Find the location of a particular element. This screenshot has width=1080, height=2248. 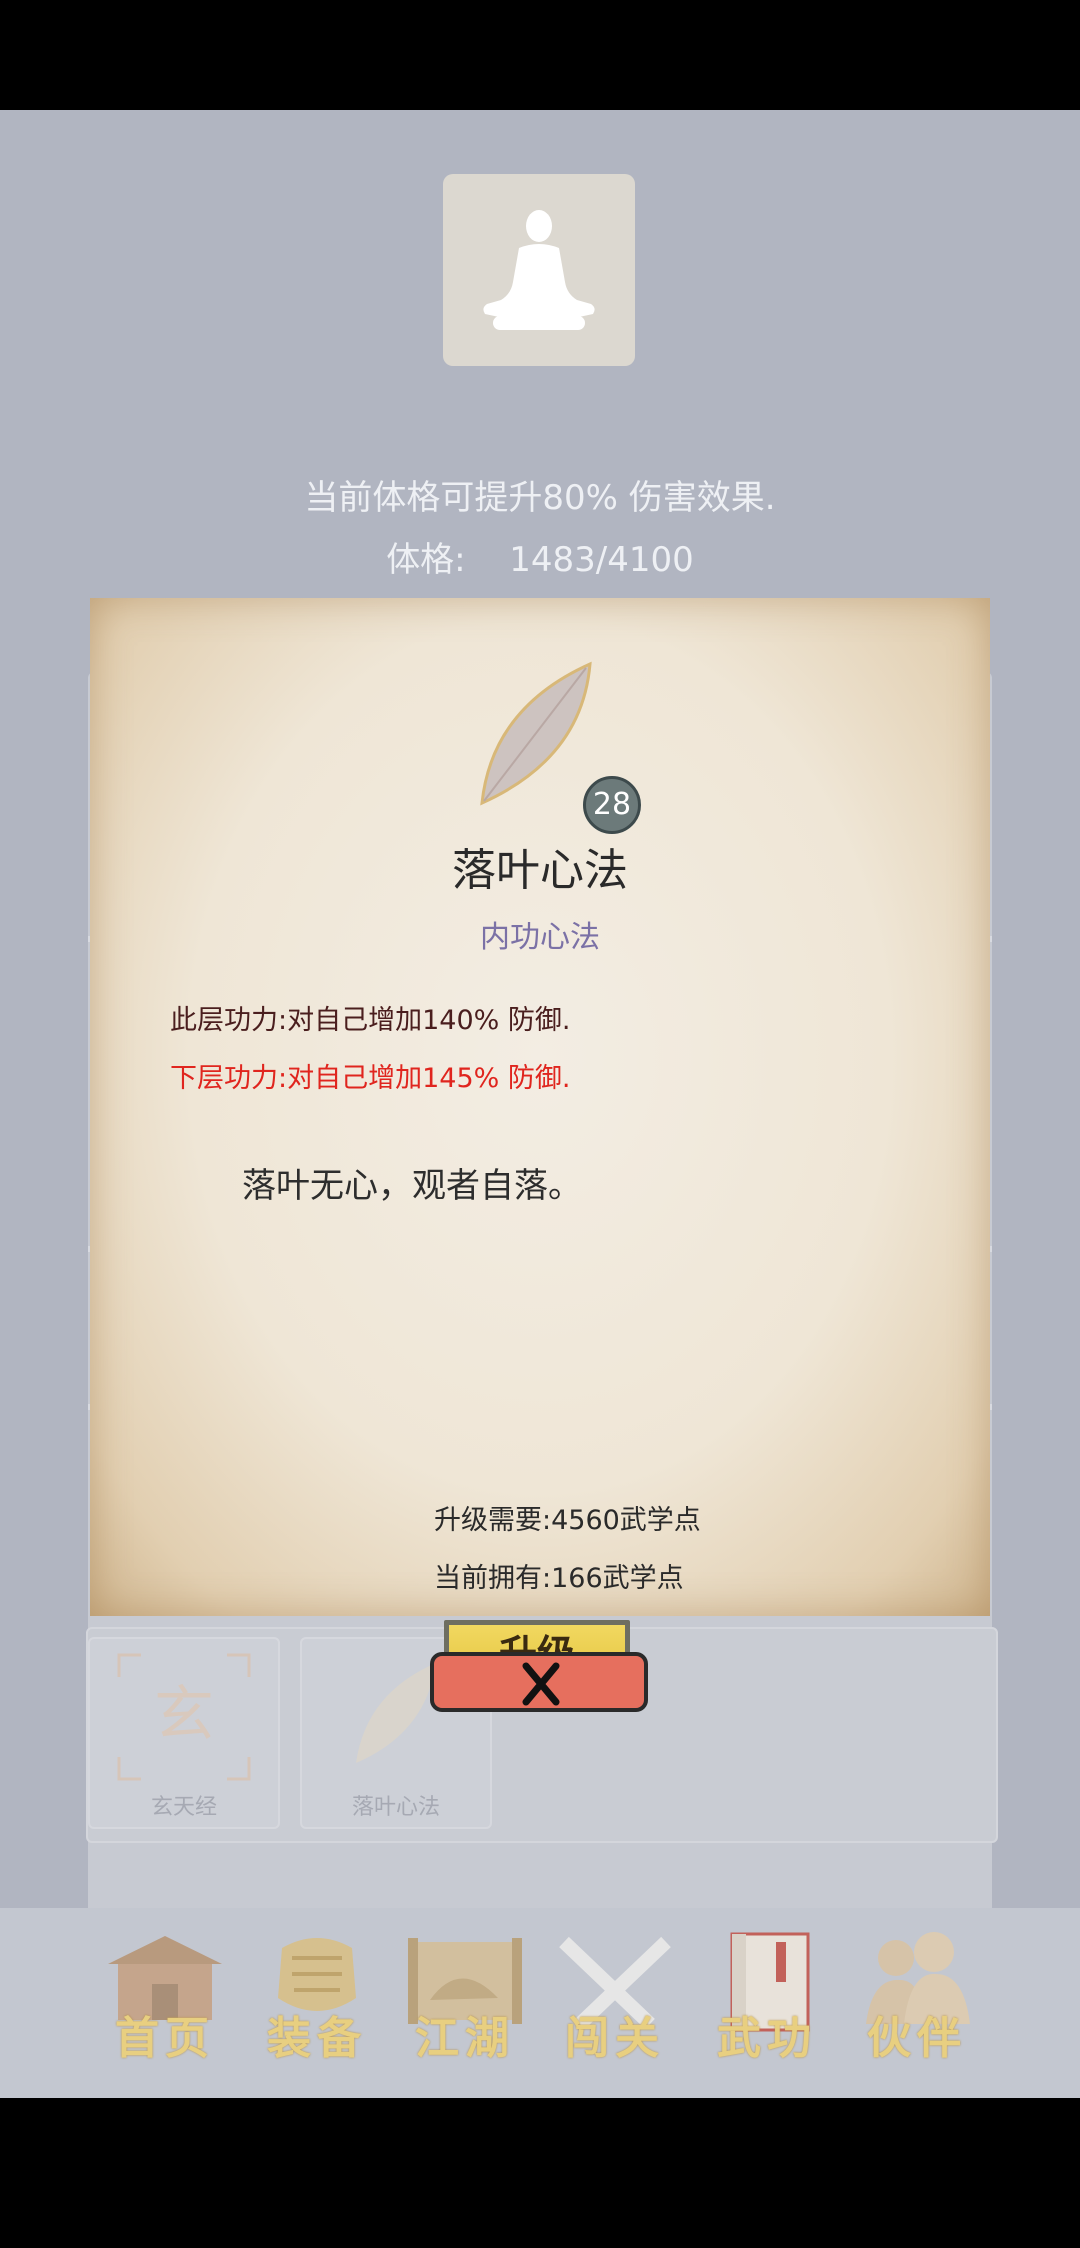

skill-slot-label: 玄天经 is located at coordinates (183, 1807).